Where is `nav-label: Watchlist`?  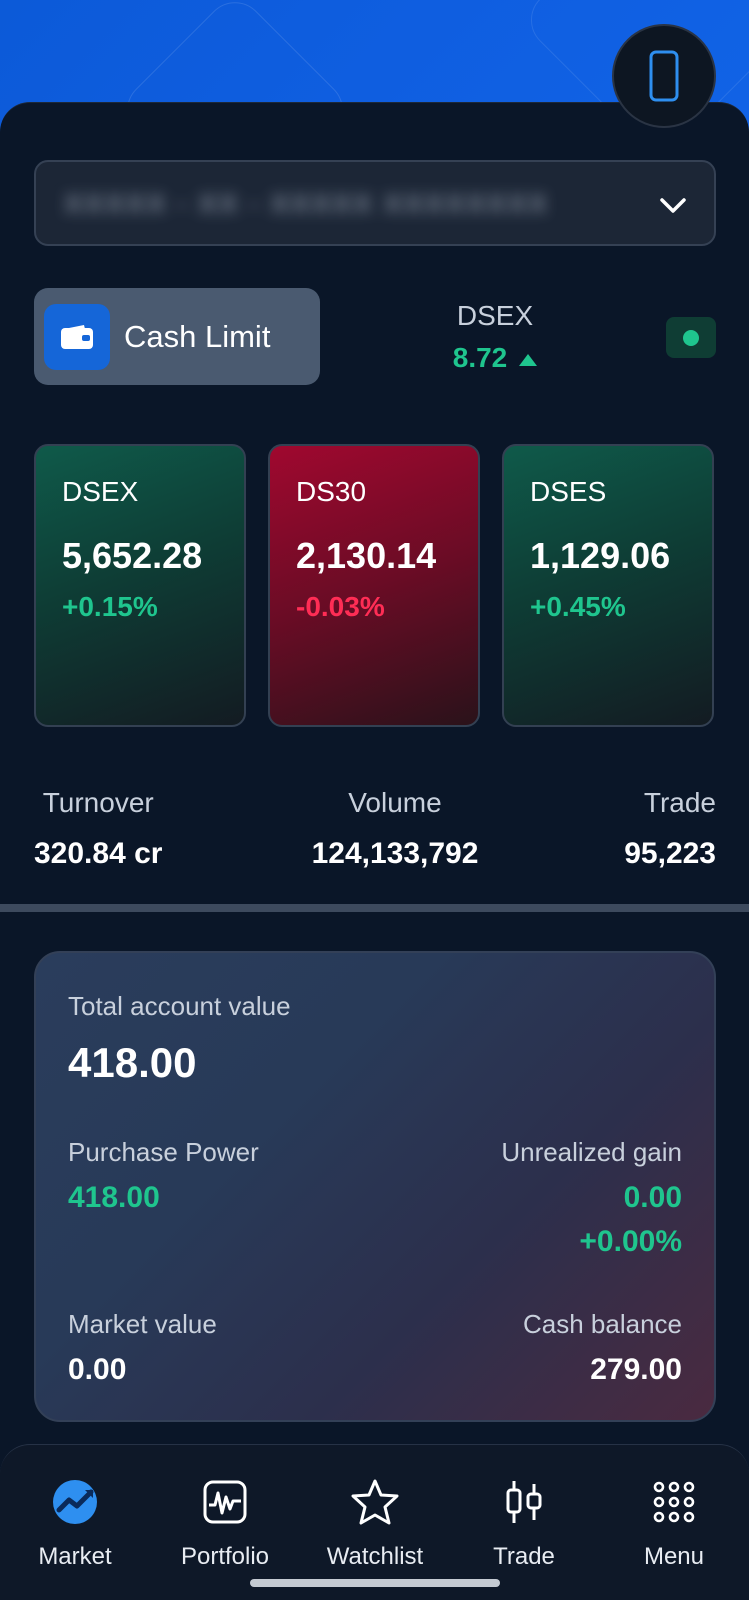 nav-label: Watchlist is located at coordinates (375, 1556).